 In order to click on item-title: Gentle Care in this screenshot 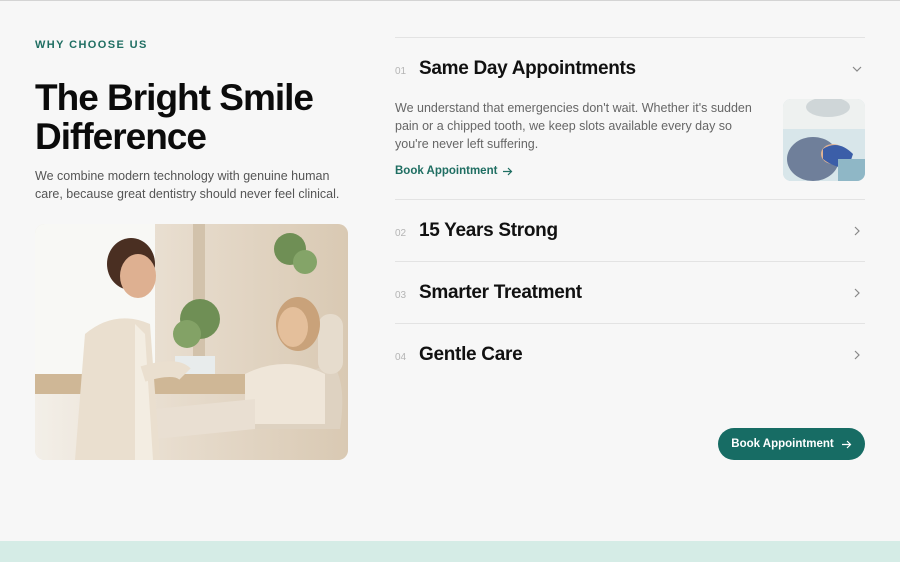, I will do `click(471, 354)`.